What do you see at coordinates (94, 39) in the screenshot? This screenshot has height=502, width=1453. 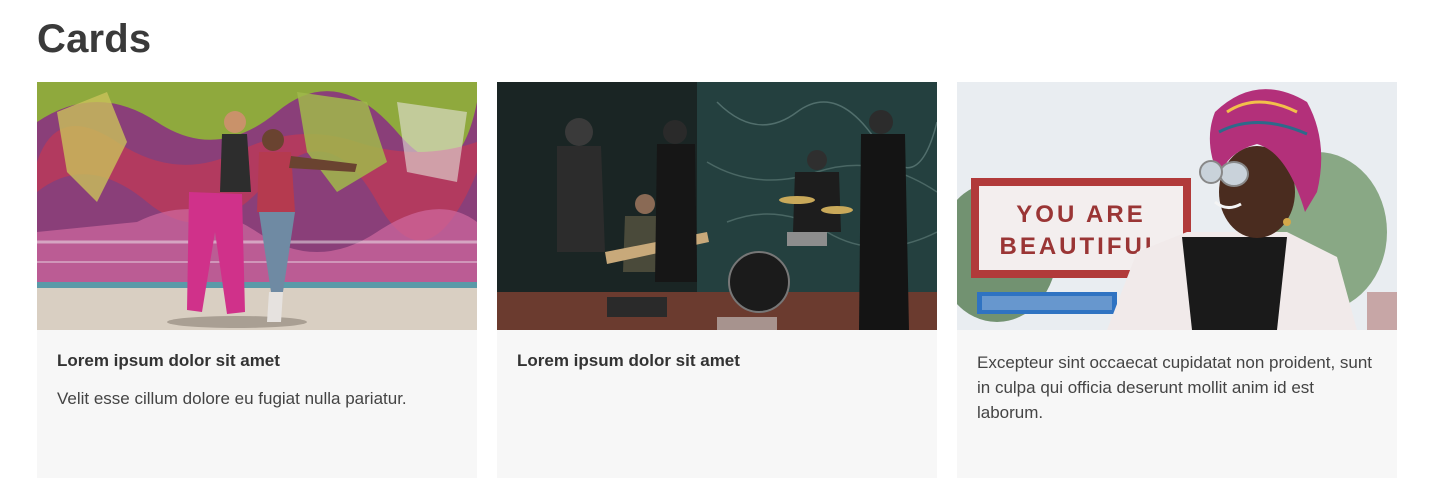 I see `page-title: Cards` at bounding box center [94, 39].